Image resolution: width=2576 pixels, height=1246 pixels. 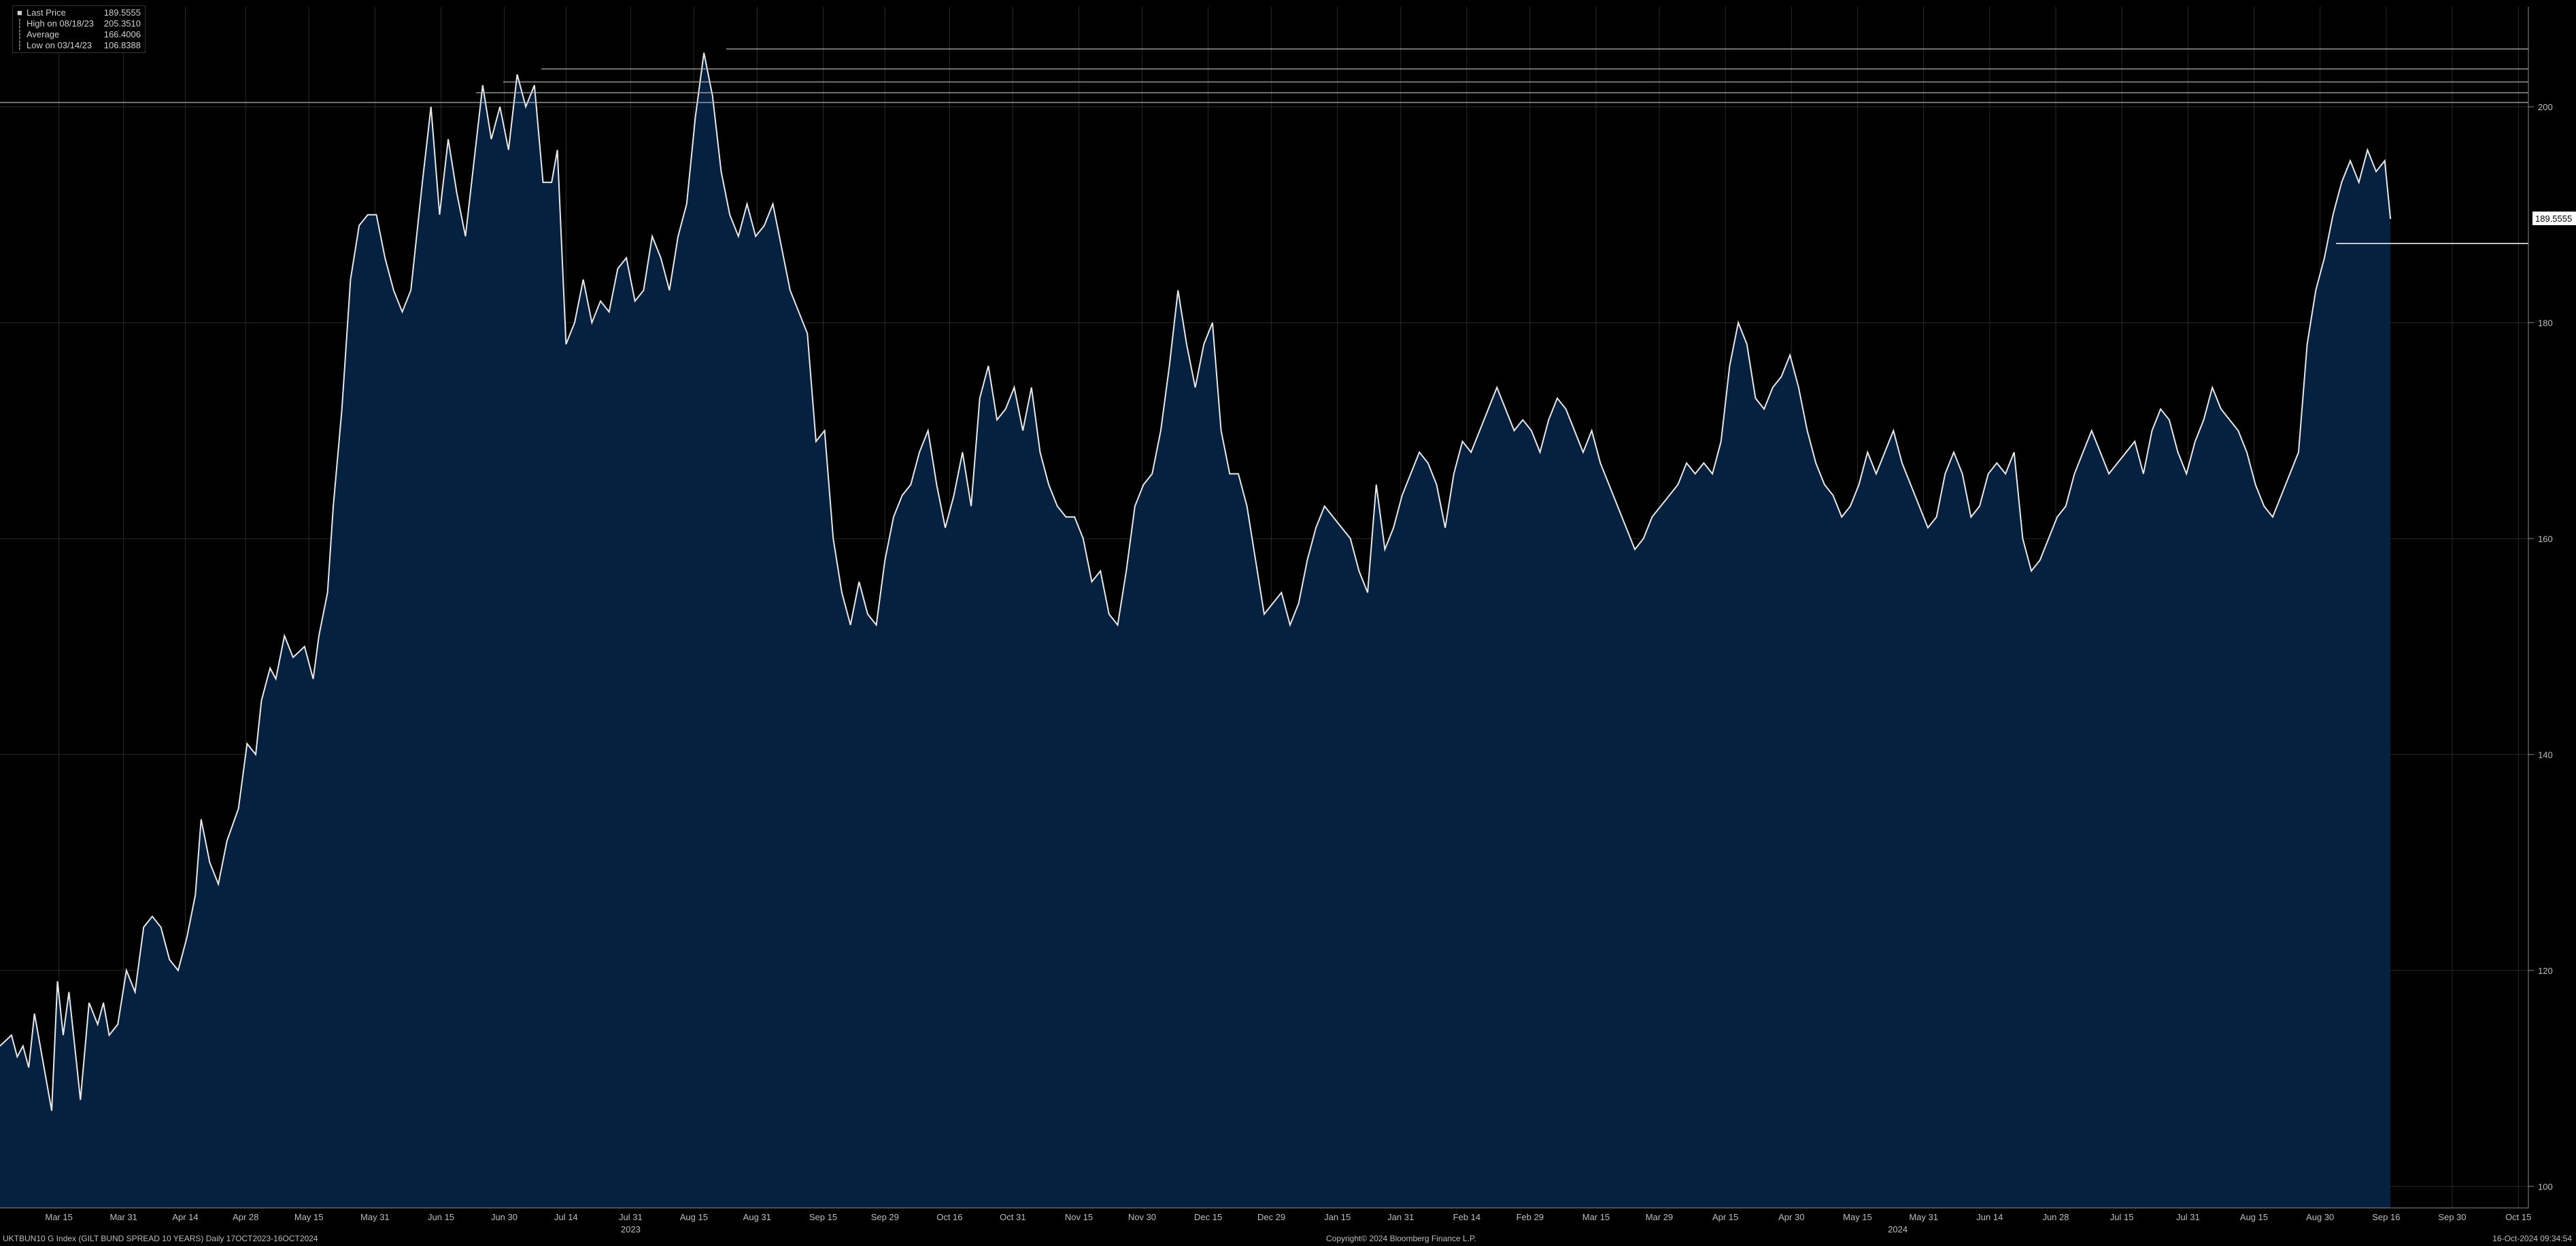 I want to click on y-tick-label: 140, so click(x=2545, y=755).